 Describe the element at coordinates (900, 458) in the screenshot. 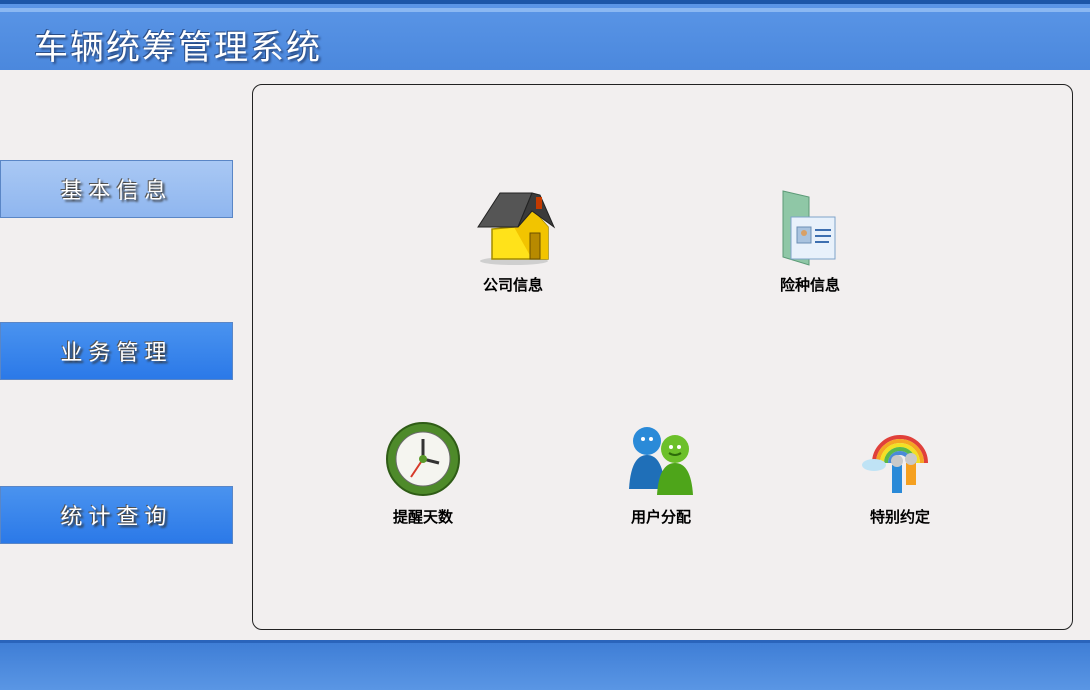

I see `rainbow-people-icon` at that location.